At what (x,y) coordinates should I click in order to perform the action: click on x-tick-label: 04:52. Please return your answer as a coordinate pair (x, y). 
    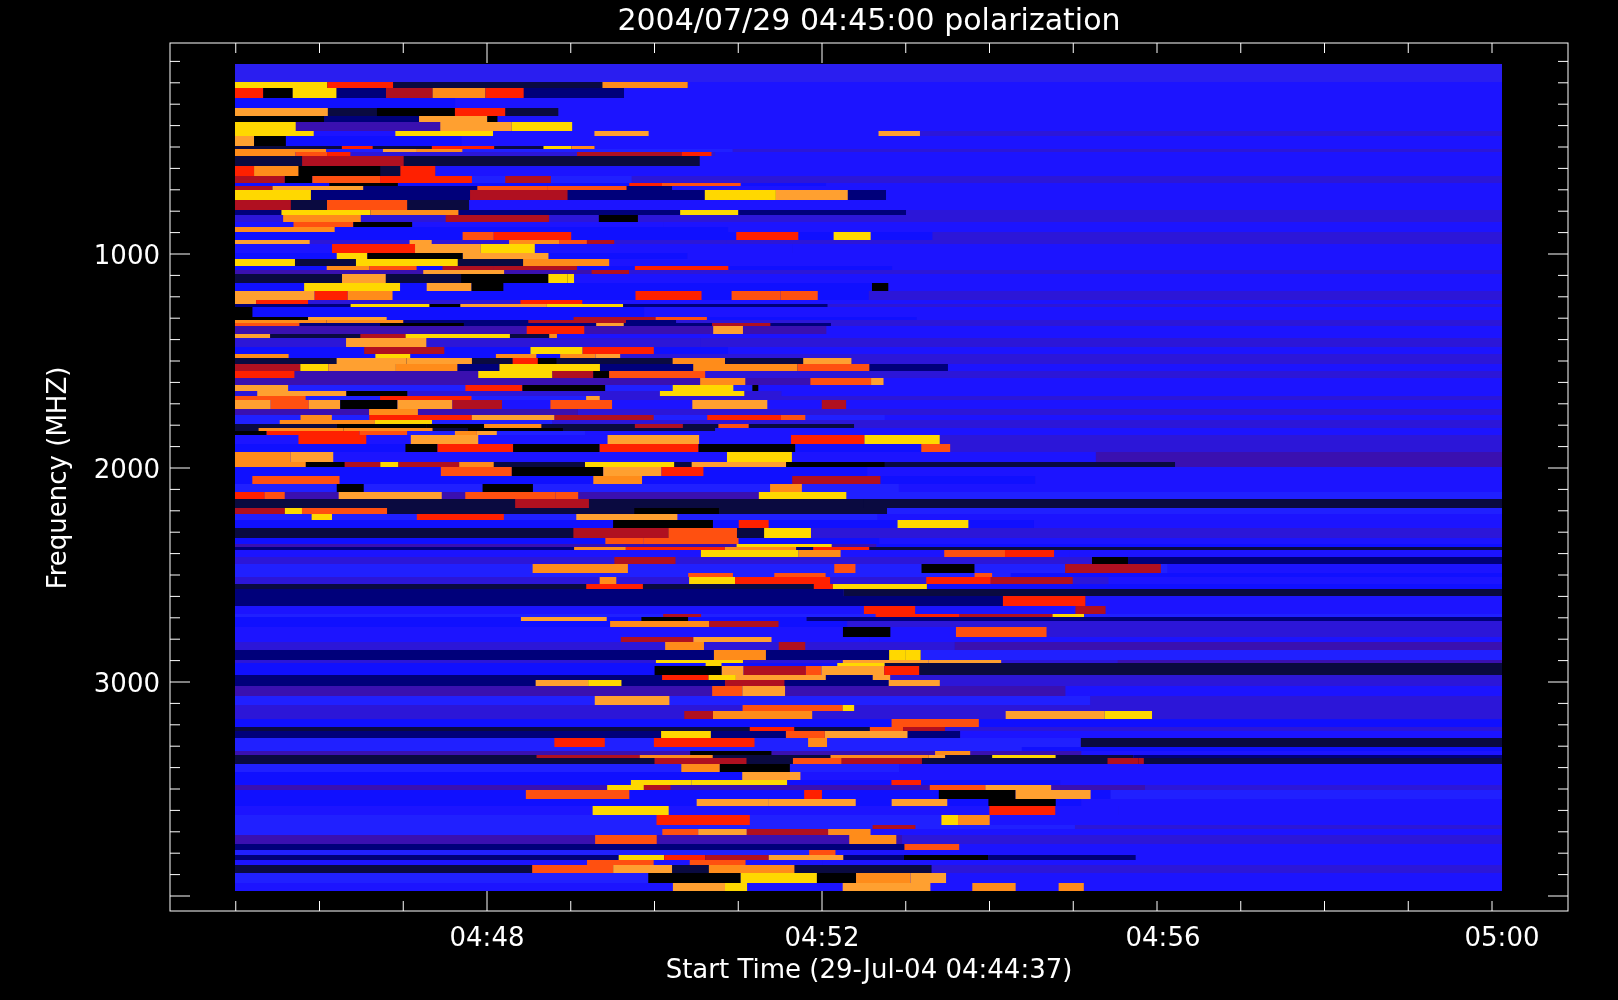
    Looking at the image, I should click on (822, 937).